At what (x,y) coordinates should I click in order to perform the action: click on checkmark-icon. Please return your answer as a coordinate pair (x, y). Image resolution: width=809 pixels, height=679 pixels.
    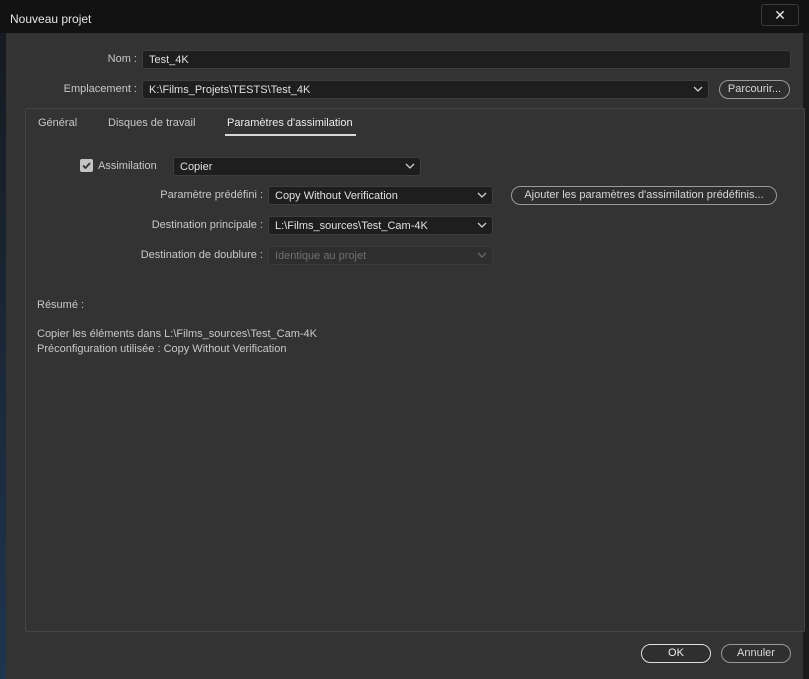
    Looking at the image, I should click on (86, 166).